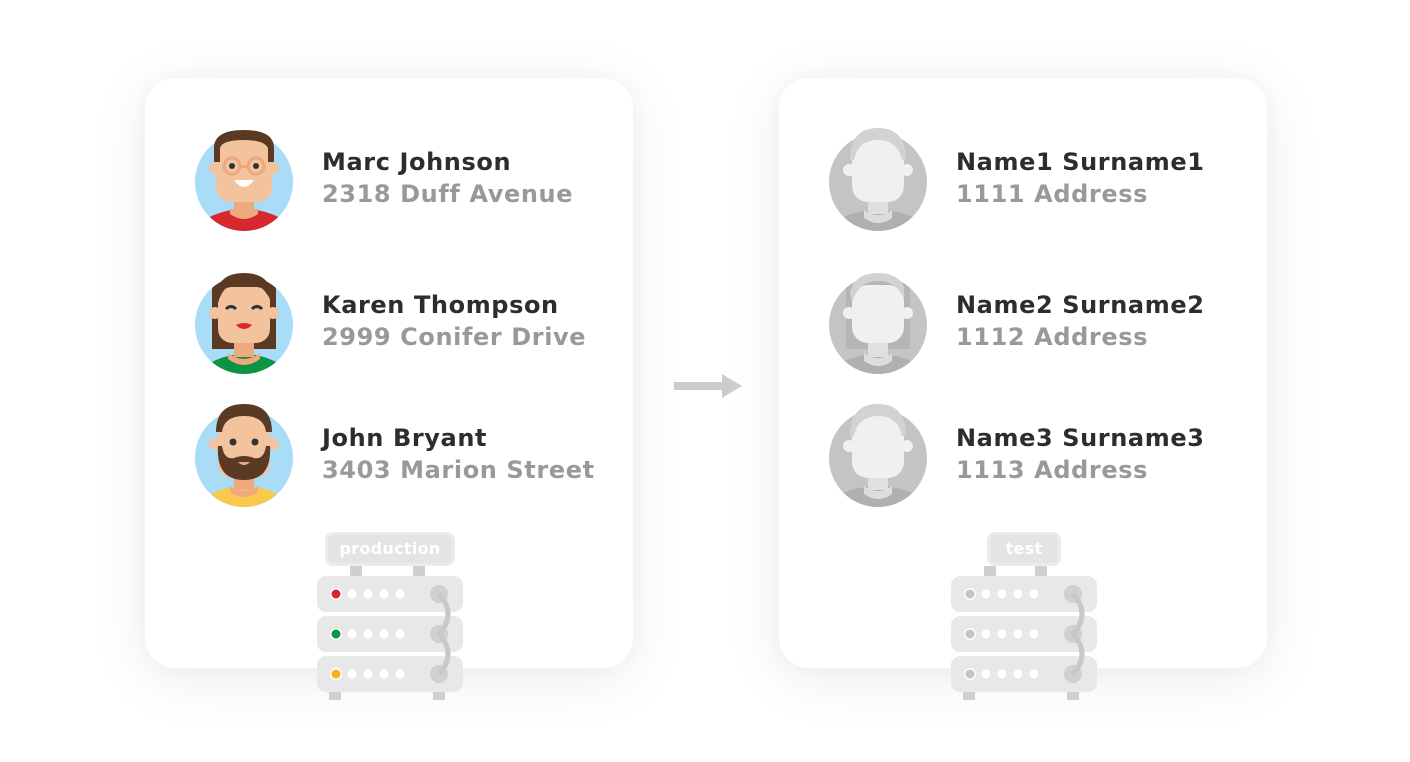  I want to click on person-row: Marc Johnson 2318 Duff Avenue, so click(409, 180).